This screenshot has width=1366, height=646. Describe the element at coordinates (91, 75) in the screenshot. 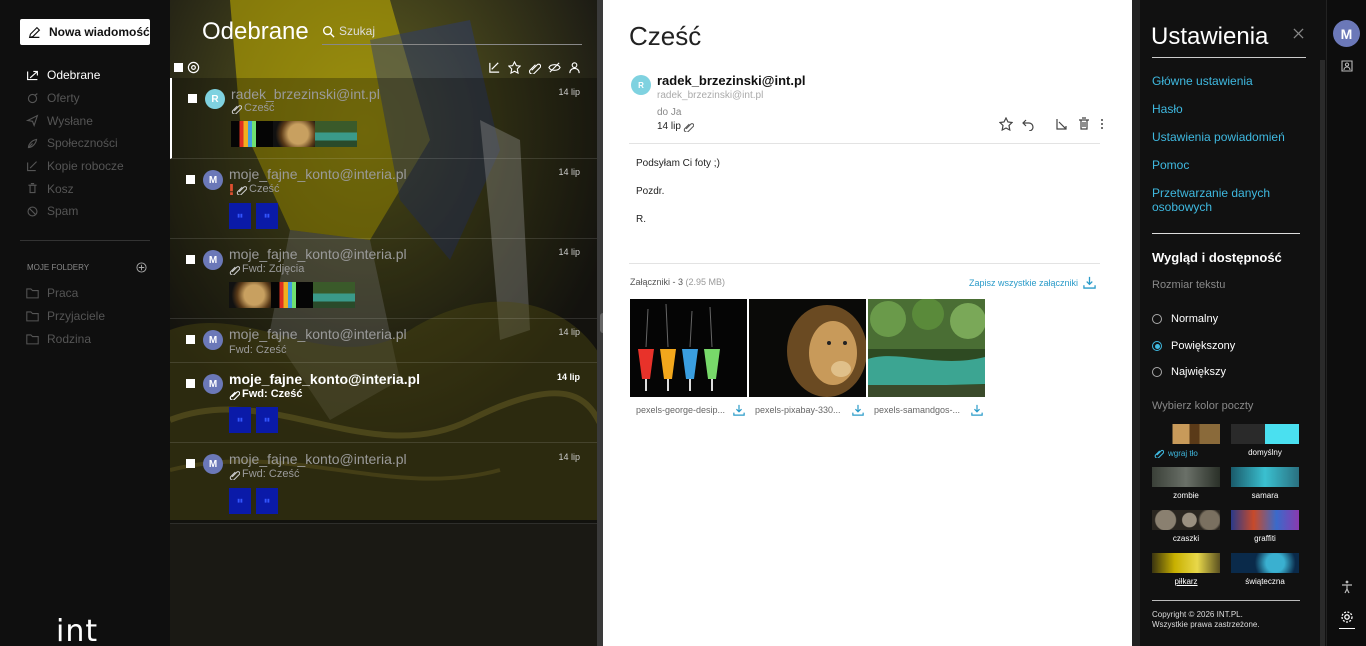

I see `nav-item-inbox: Odebrane` at that location.